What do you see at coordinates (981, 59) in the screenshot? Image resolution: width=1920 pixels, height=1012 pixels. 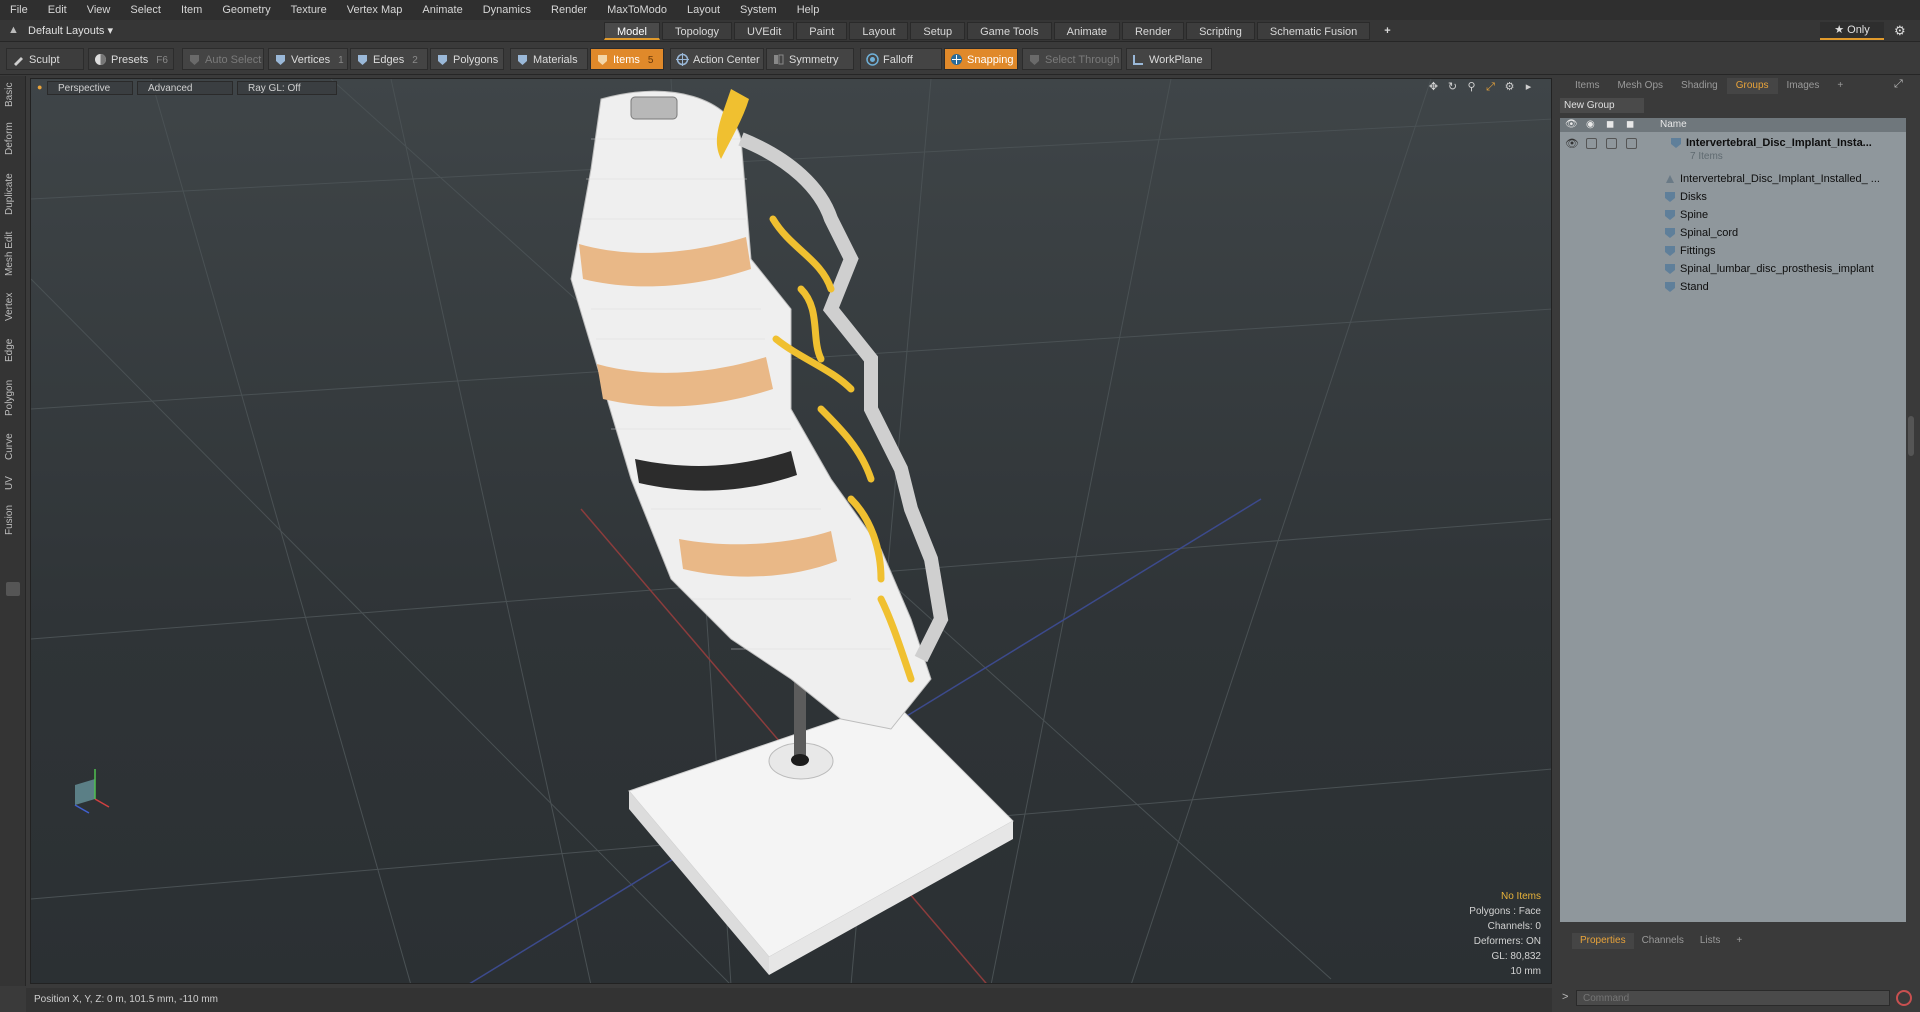 I see `snapping-button: Snapping` at bounding box center [981, 59].